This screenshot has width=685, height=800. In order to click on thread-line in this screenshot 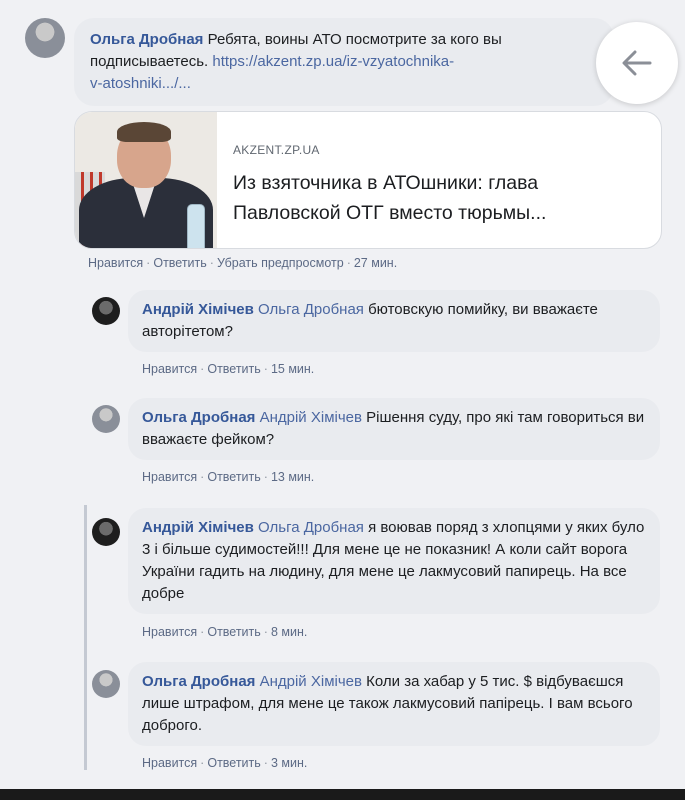, I will do `click(85, 637)`.